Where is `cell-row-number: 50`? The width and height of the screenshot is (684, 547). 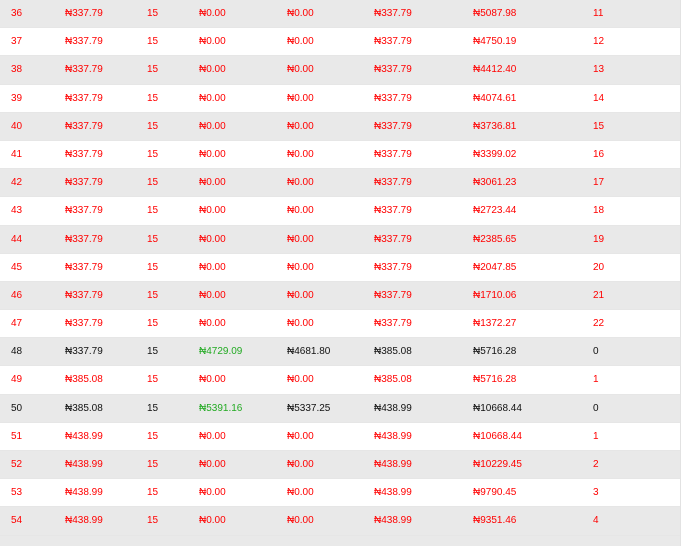
cell-row-number: 50 is located at coordinates (17, 408).